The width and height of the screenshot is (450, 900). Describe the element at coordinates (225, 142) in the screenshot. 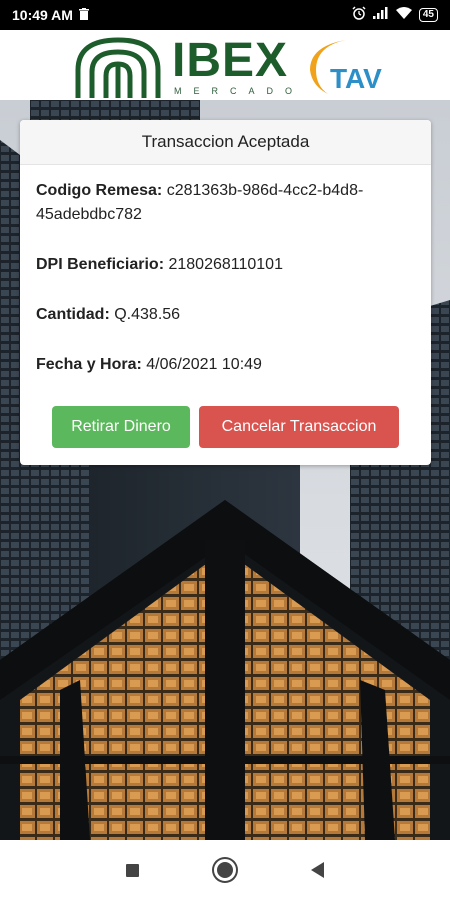

I see `card-title: Transaccion Aceptada` at that location.